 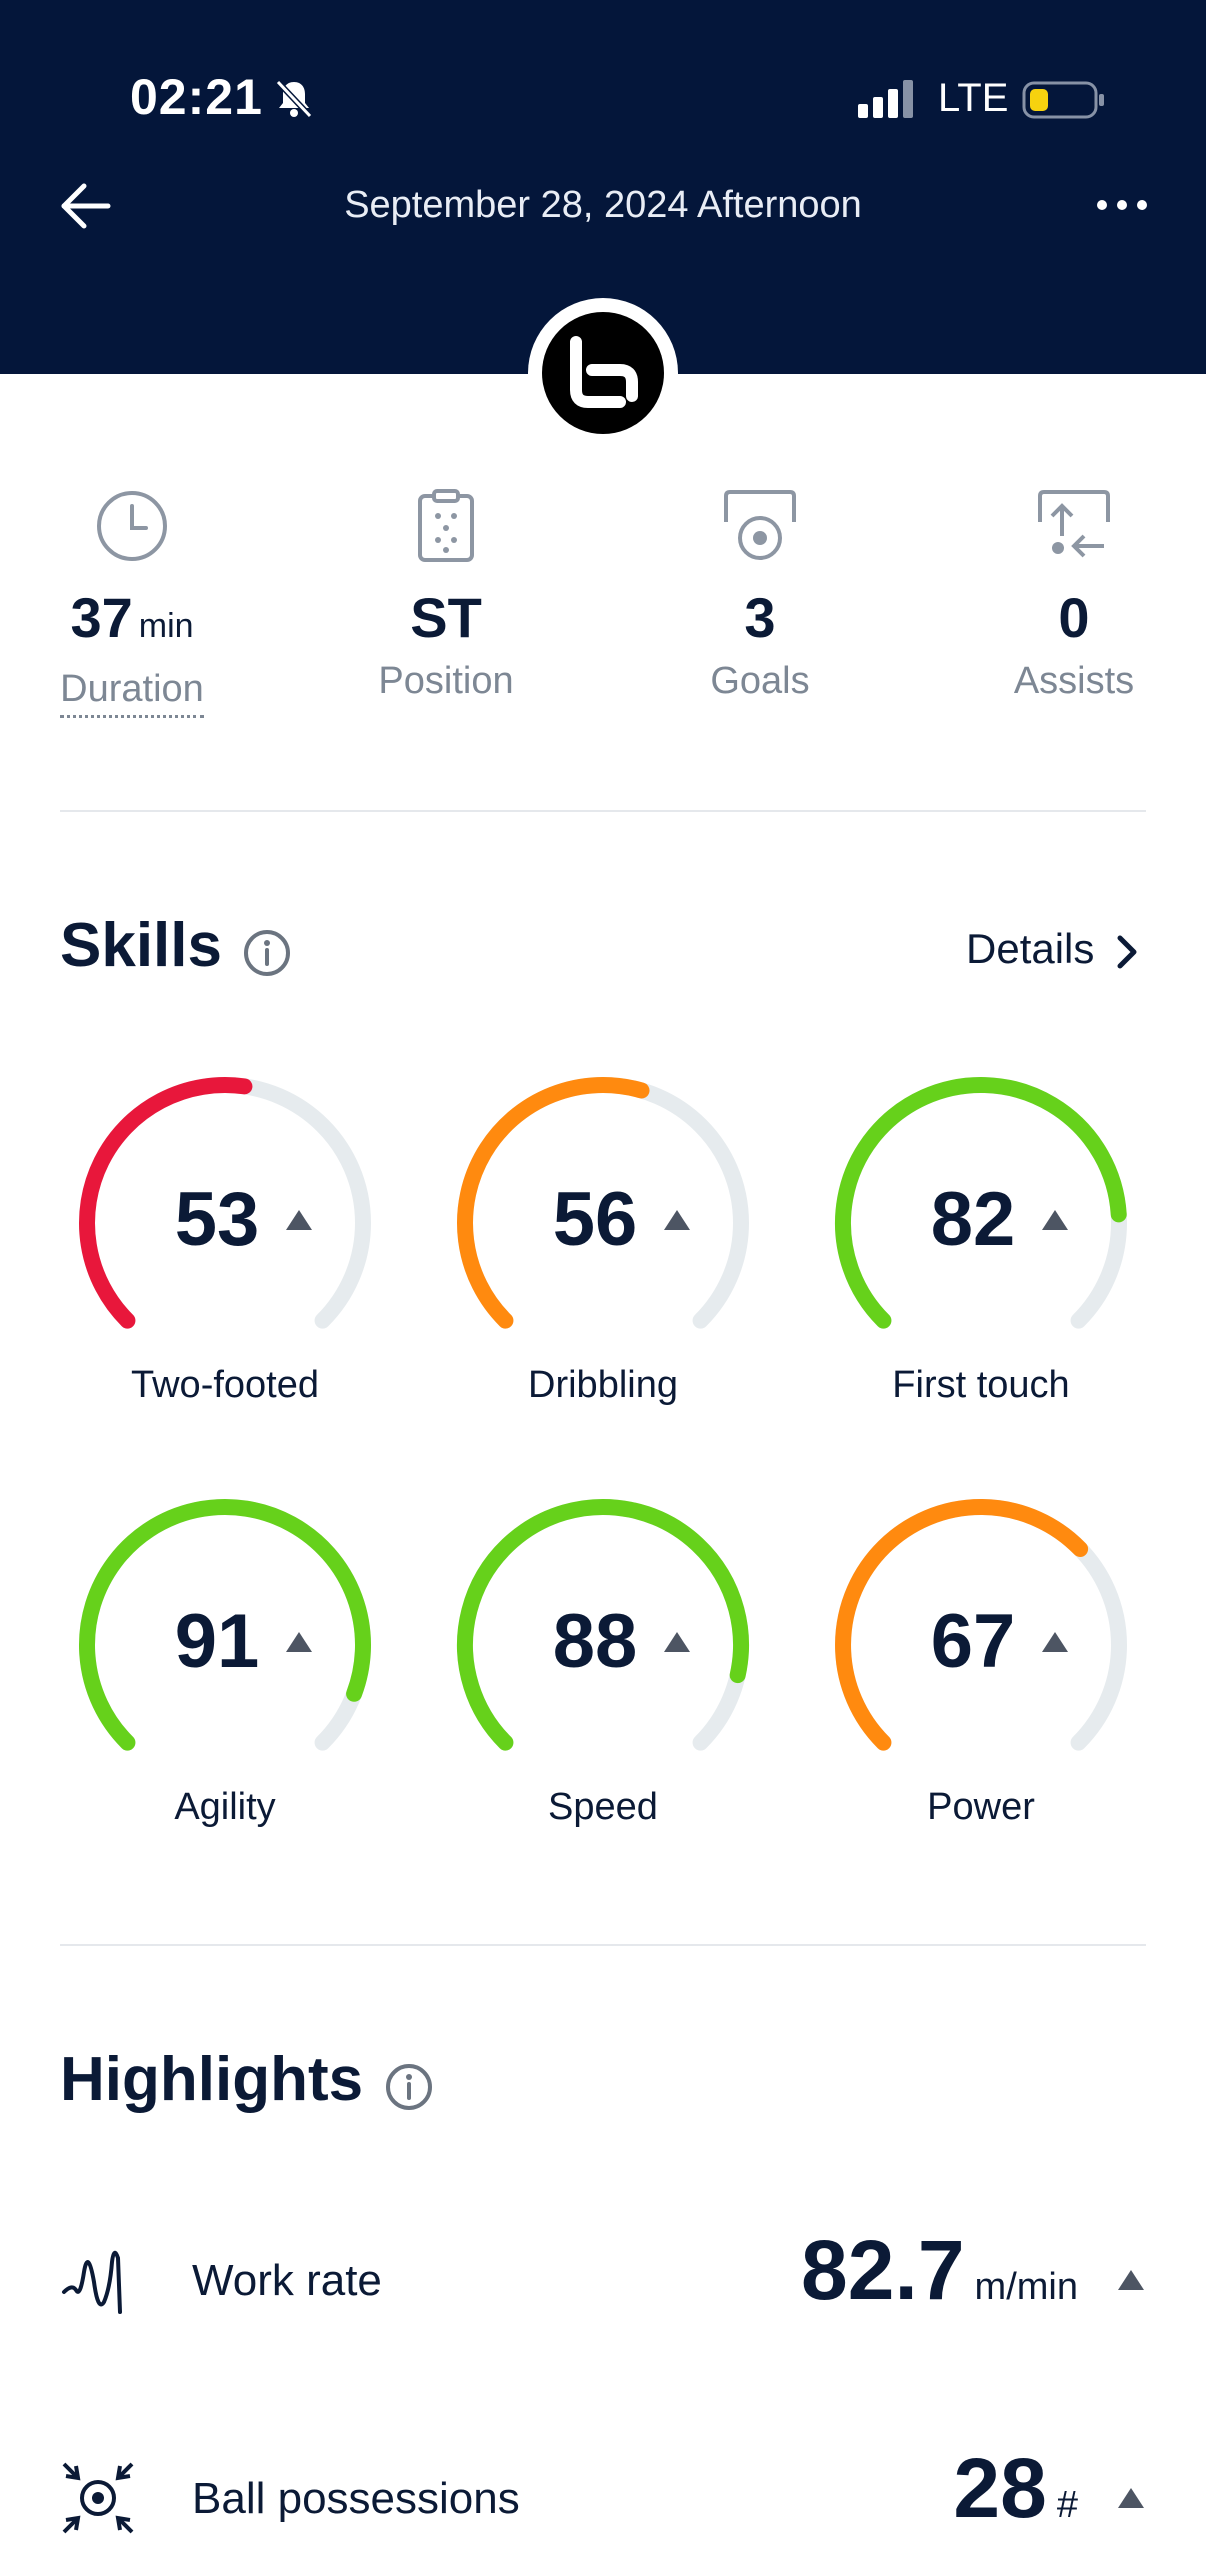 I want to click on assist-icon, so click(x=1074, y=524).